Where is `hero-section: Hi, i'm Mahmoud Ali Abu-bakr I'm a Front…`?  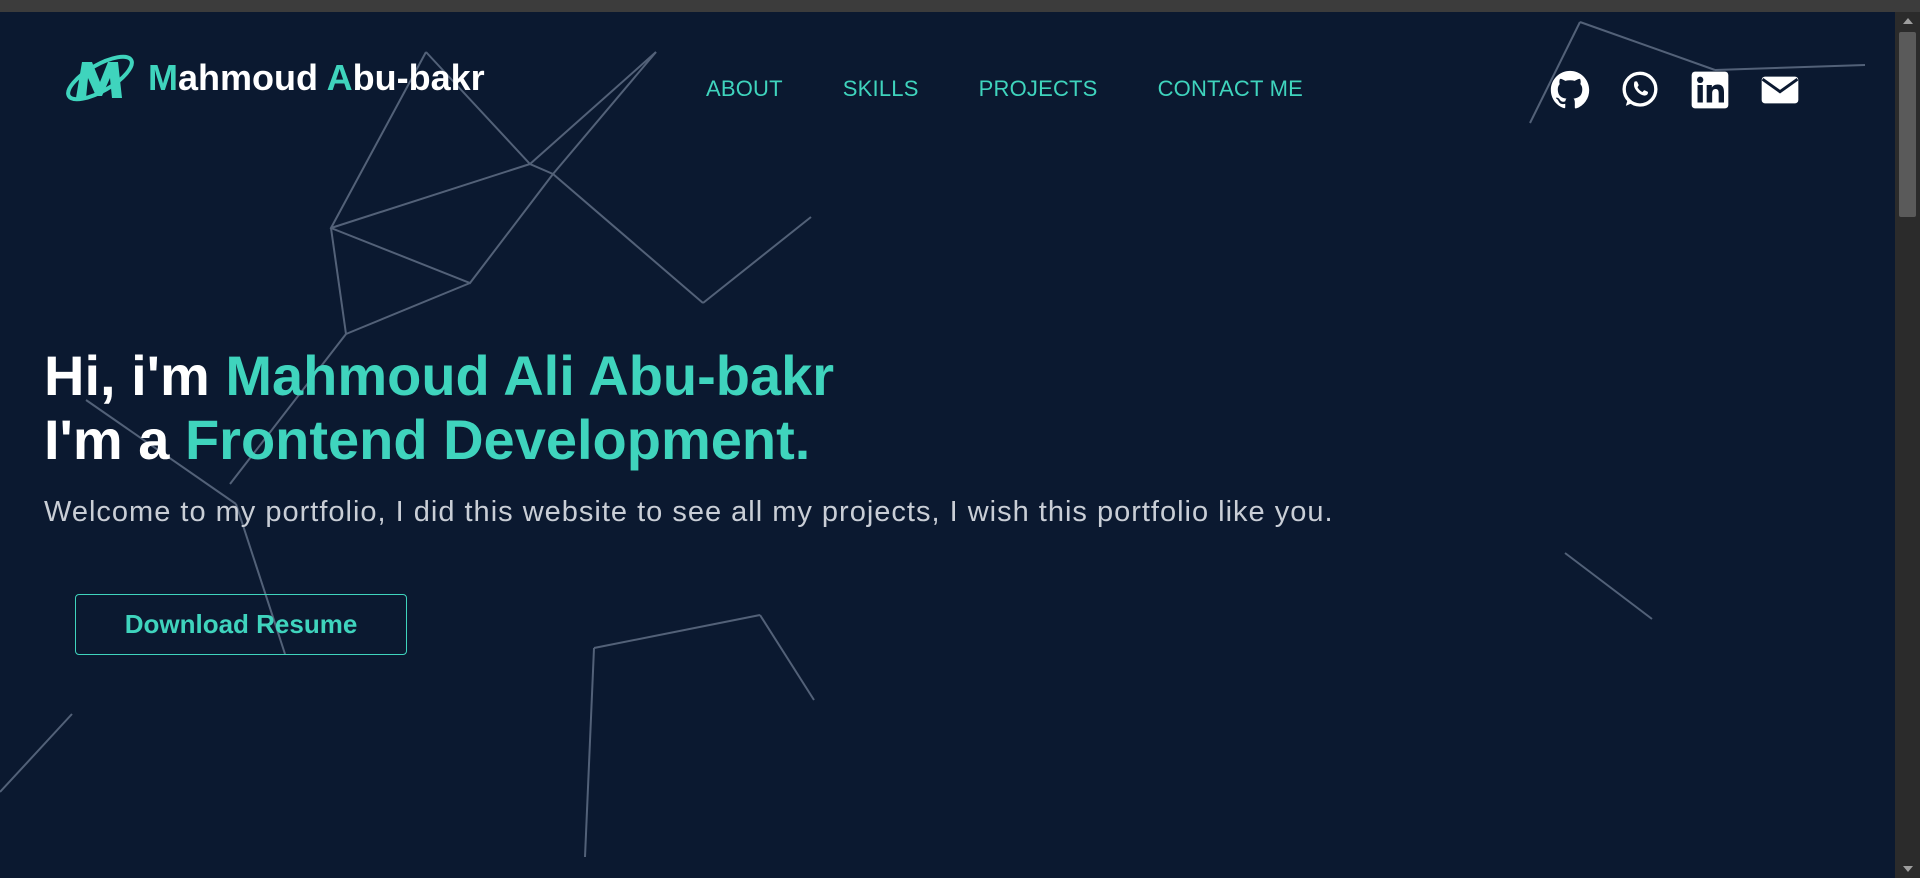 hero-section: Hi, i'm Mahmoud Ali Abu-bakr I'm a Front… is located at coordinates (689, 436).